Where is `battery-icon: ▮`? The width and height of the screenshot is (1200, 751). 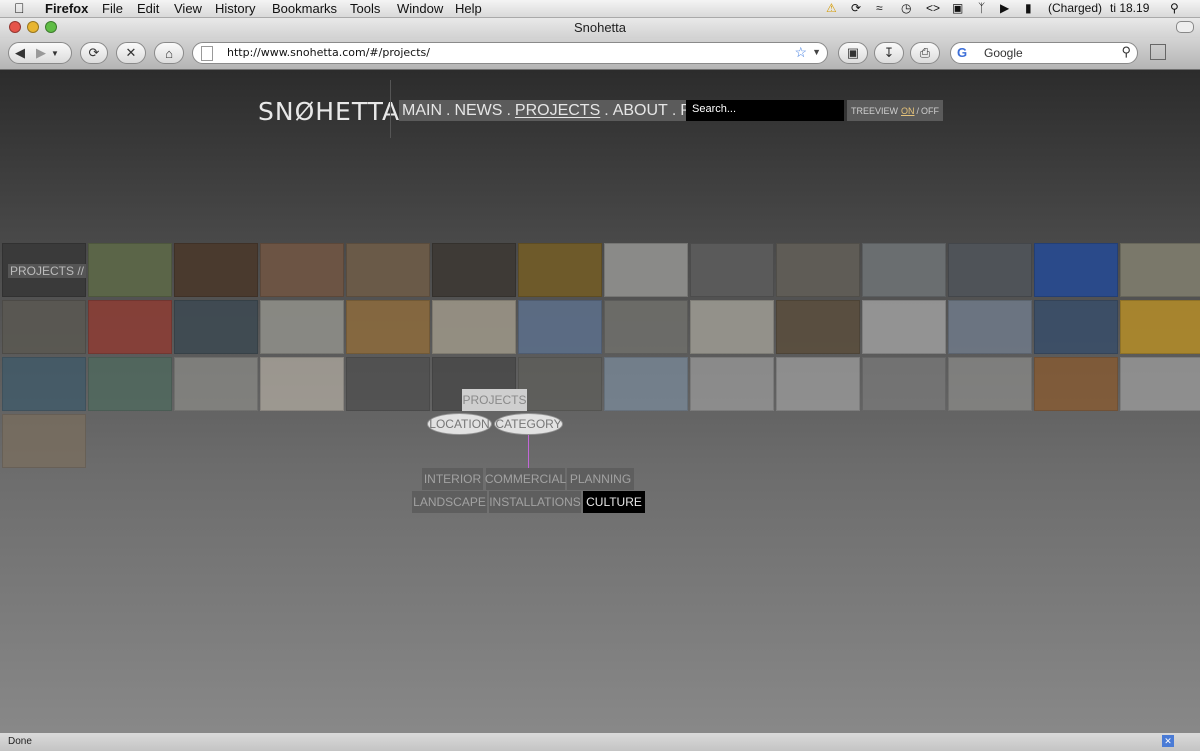
battery-icon: ▮ is located at coordinates (1028, 8).